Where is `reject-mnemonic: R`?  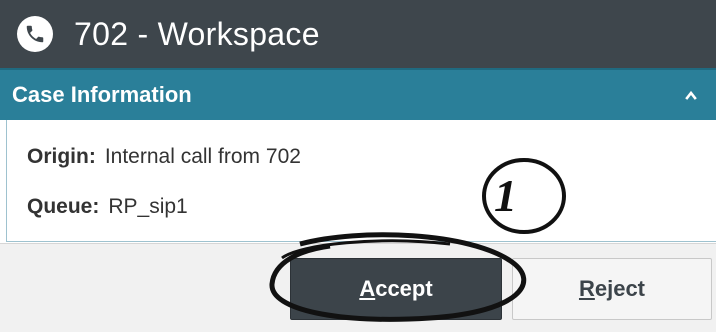
reject-mnemonic: R is located at coordinates (586, 288).